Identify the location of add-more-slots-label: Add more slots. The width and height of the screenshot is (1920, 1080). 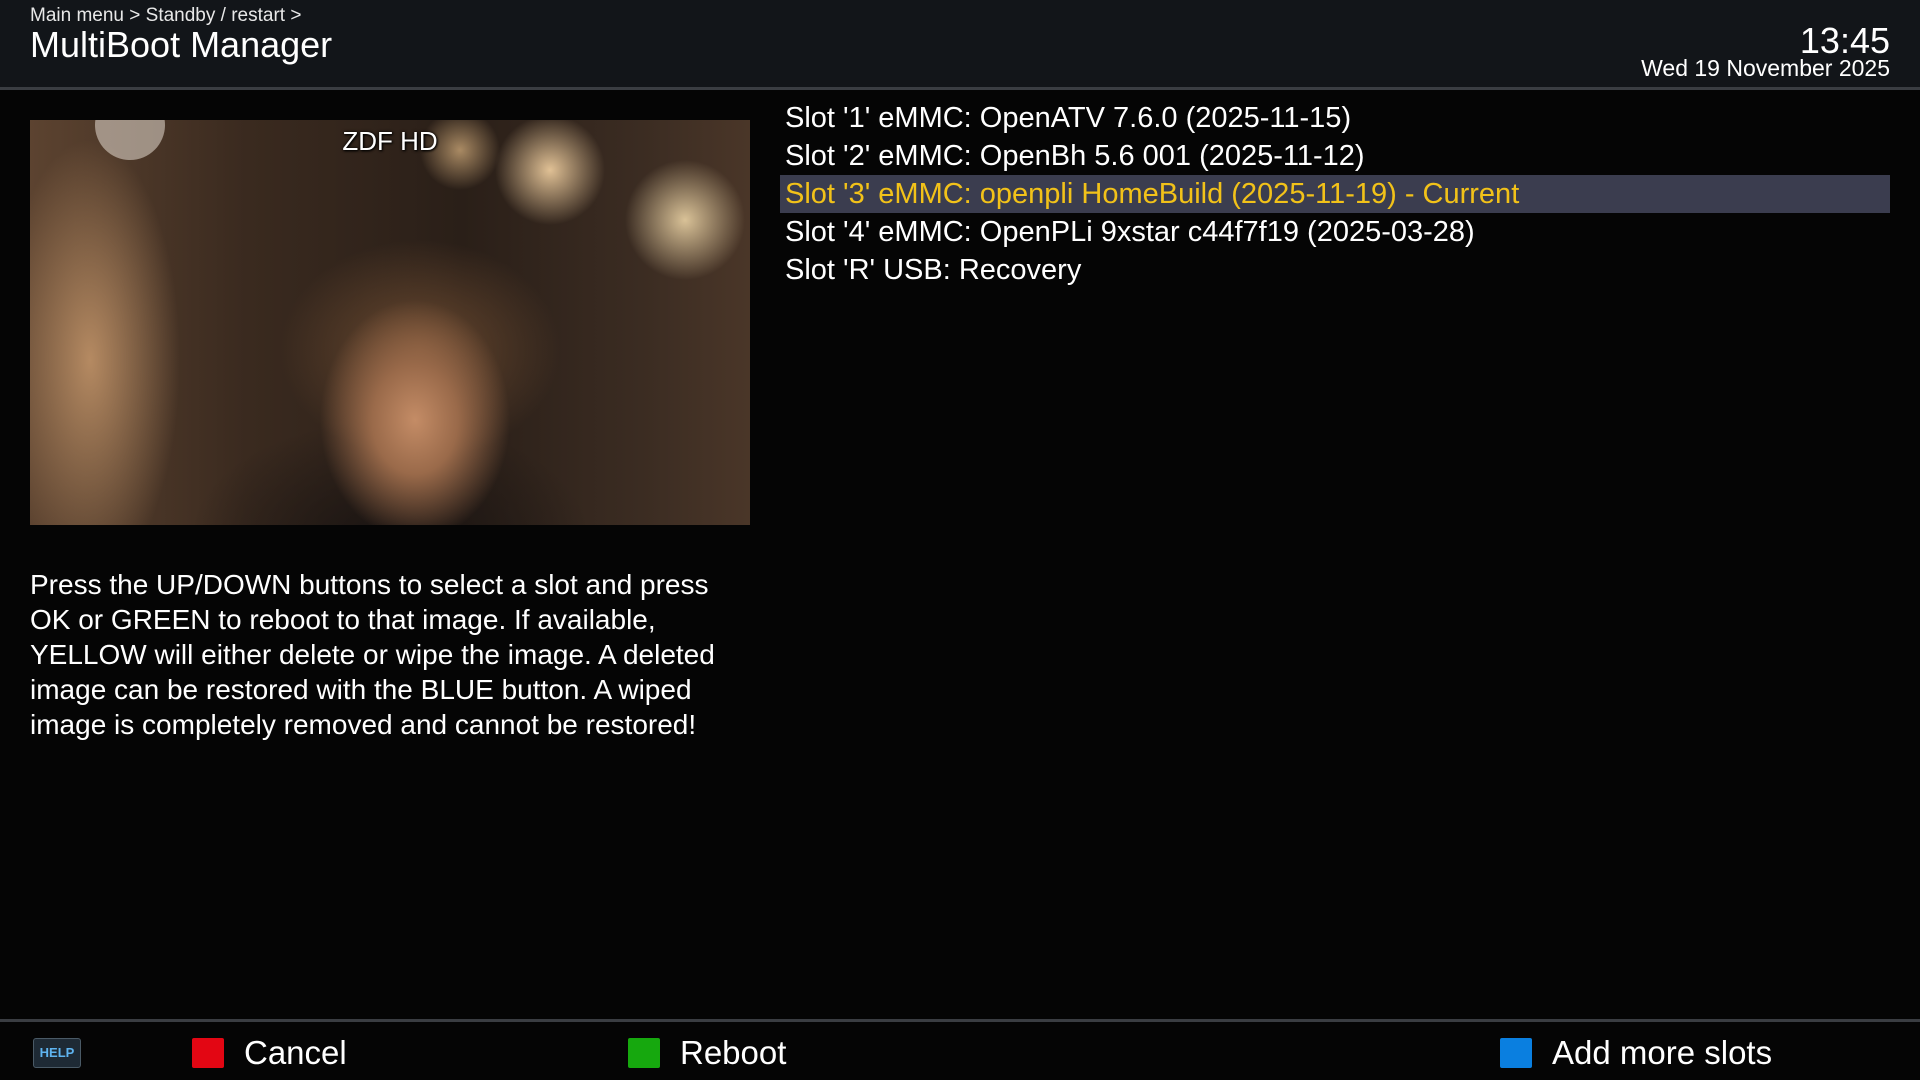
(1662, 1052).